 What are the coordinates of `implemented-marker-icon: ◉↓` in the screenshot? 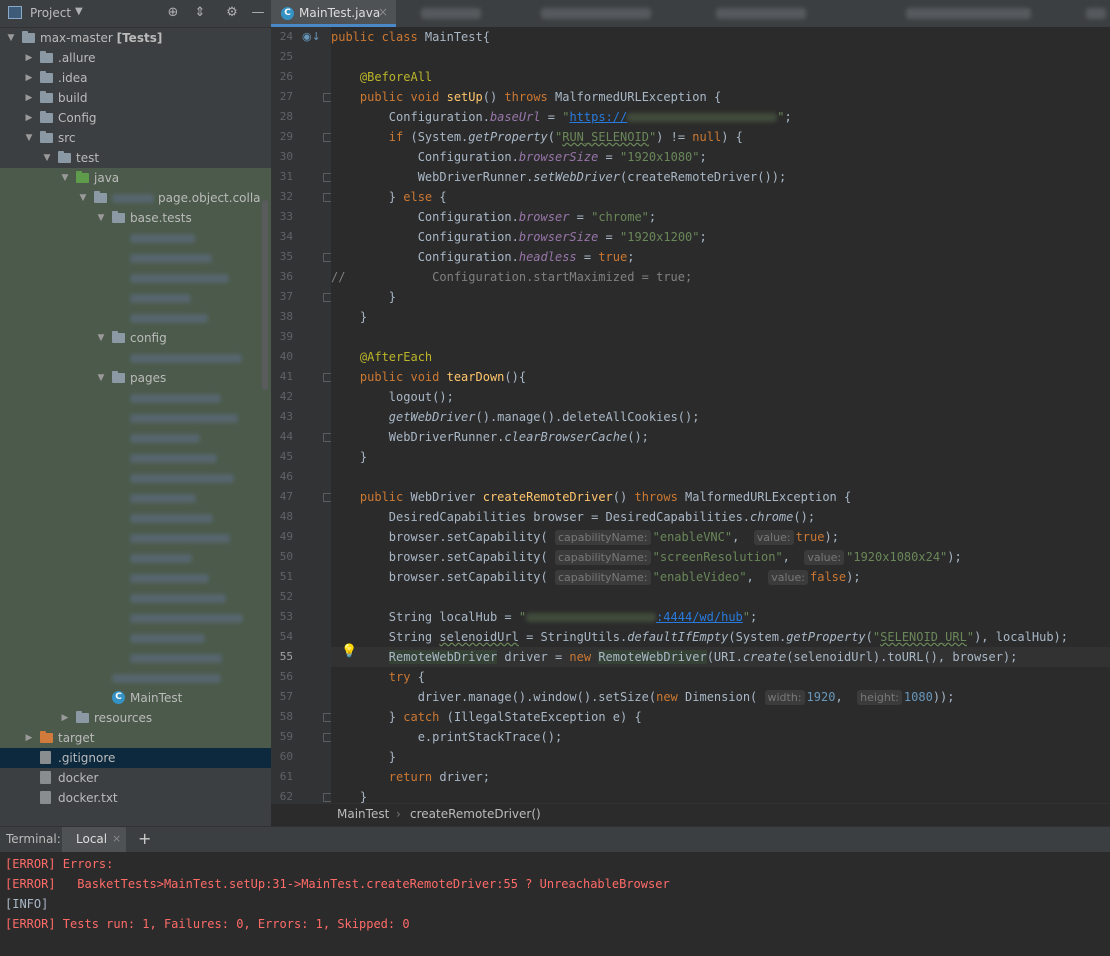 It's located at (311, 36).